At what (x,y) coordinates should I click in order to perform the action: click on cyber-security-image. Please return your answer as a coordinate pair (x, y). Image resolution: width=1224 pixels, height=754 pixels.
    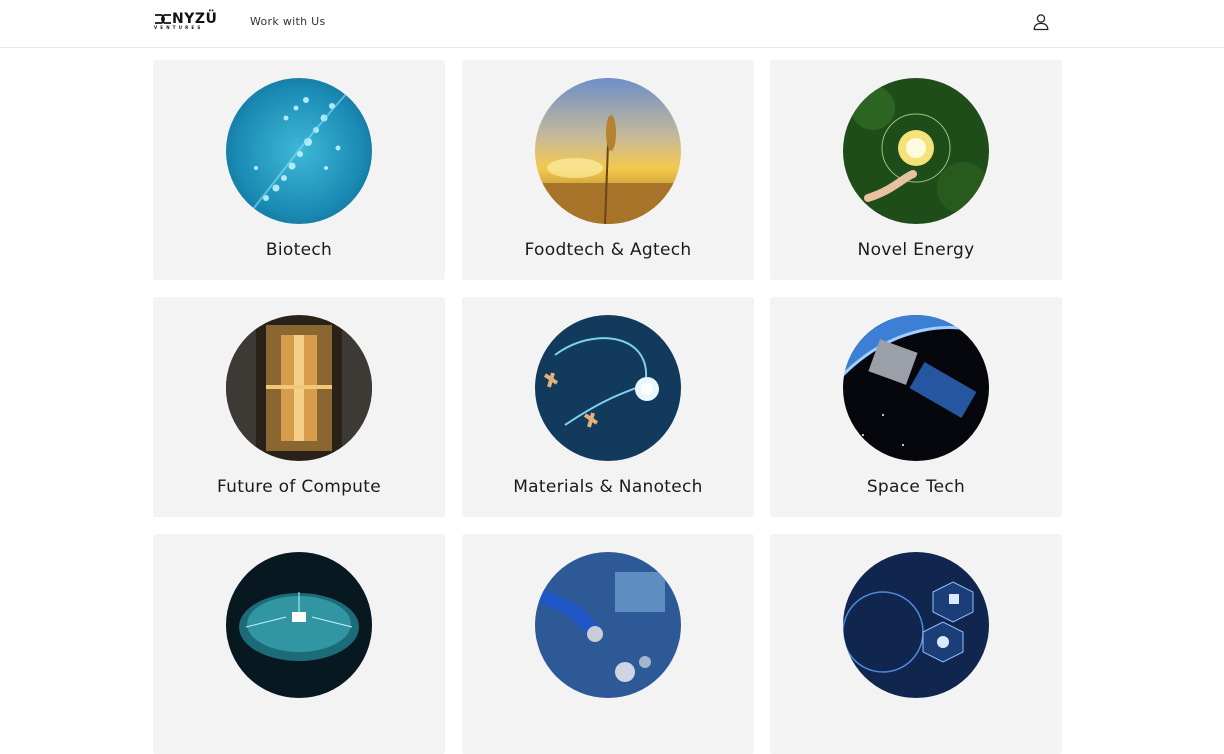
    Looking at the image, I should click on (916, 625).